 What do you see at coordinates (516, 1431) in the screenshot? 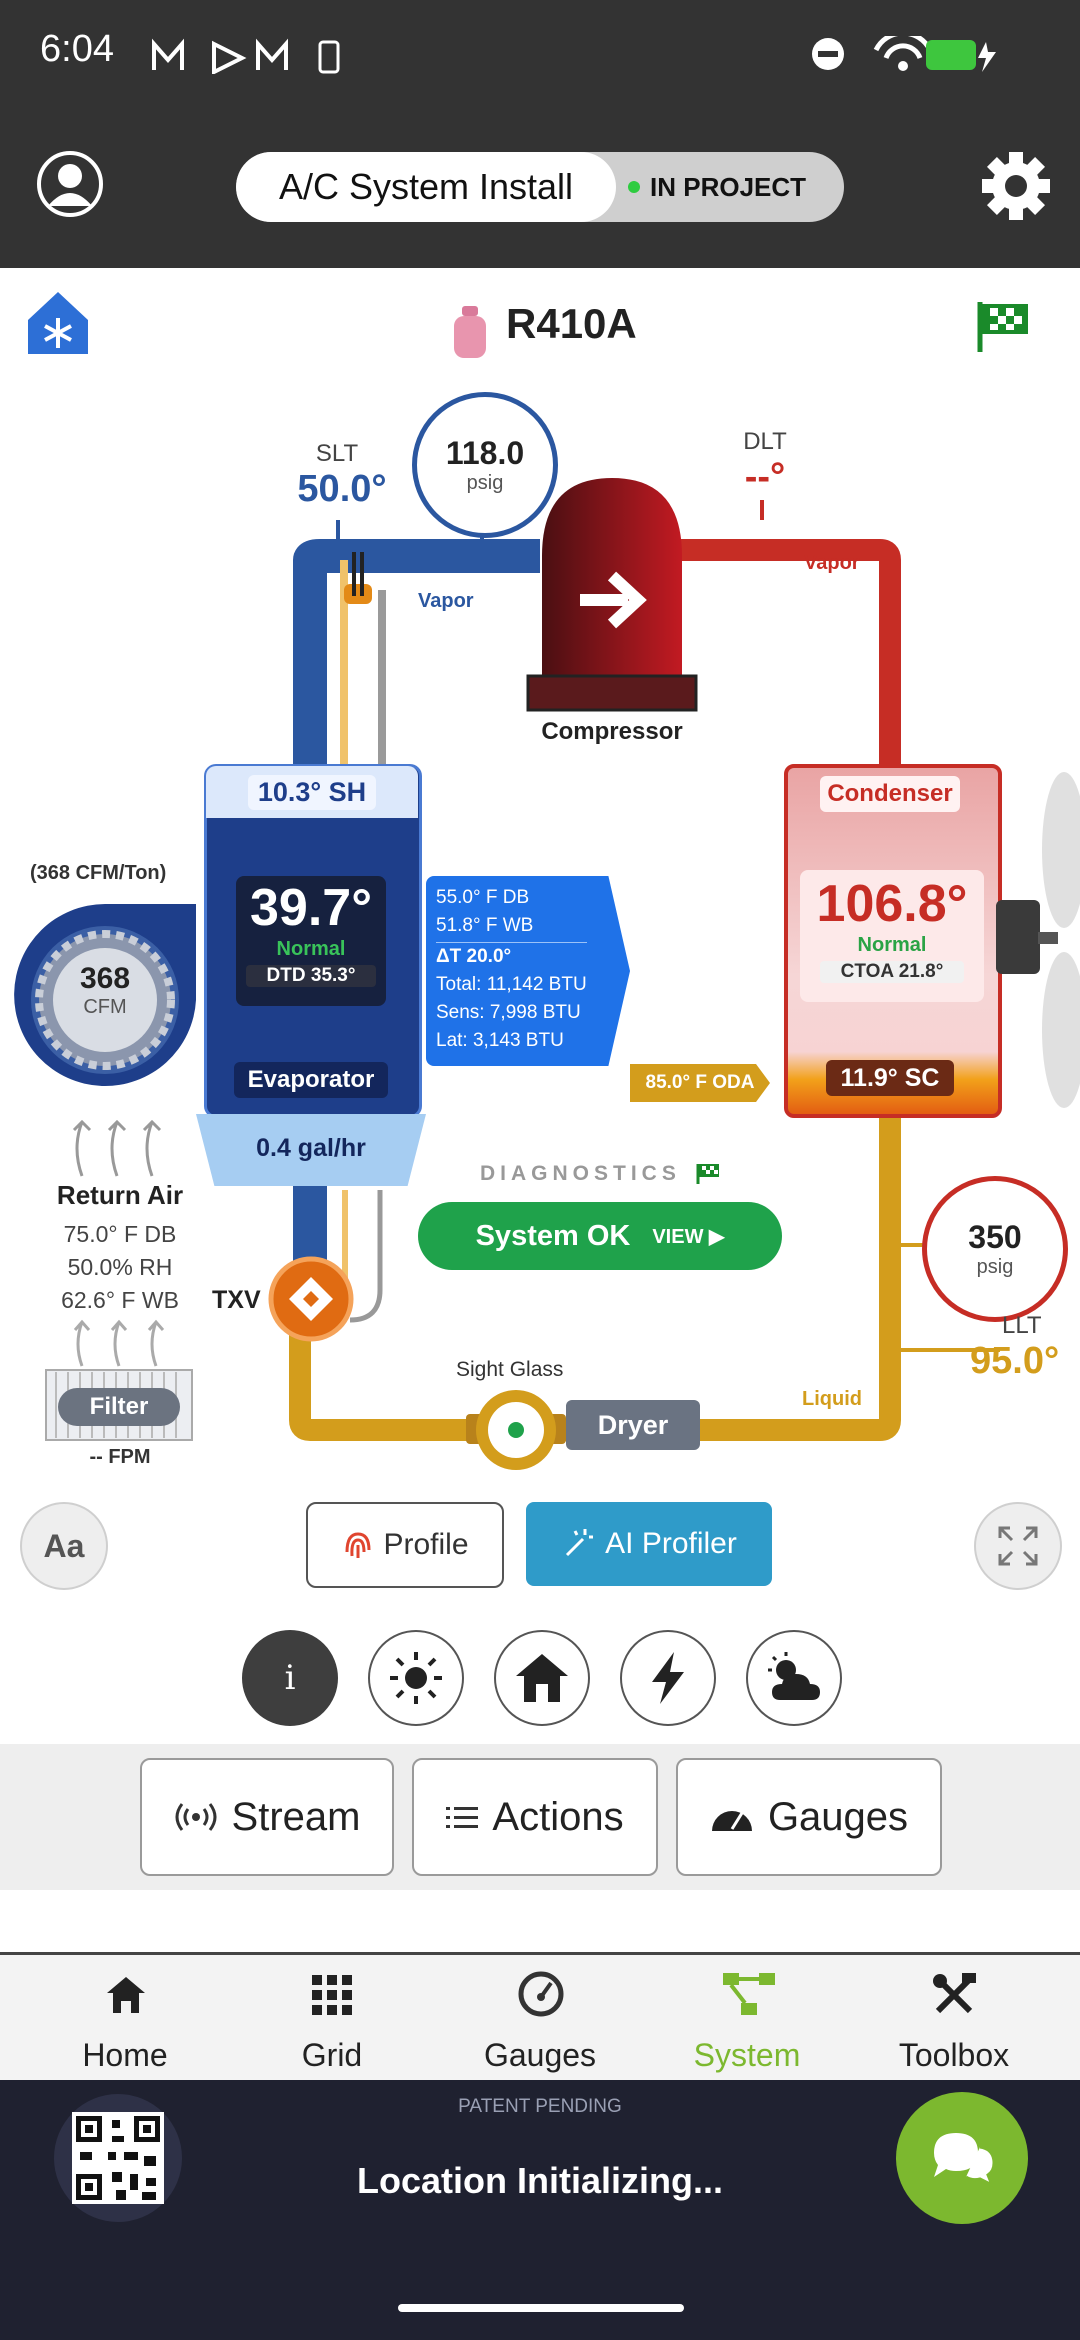
I see `sight-glass-icon` at bounding box center [516, 1431].